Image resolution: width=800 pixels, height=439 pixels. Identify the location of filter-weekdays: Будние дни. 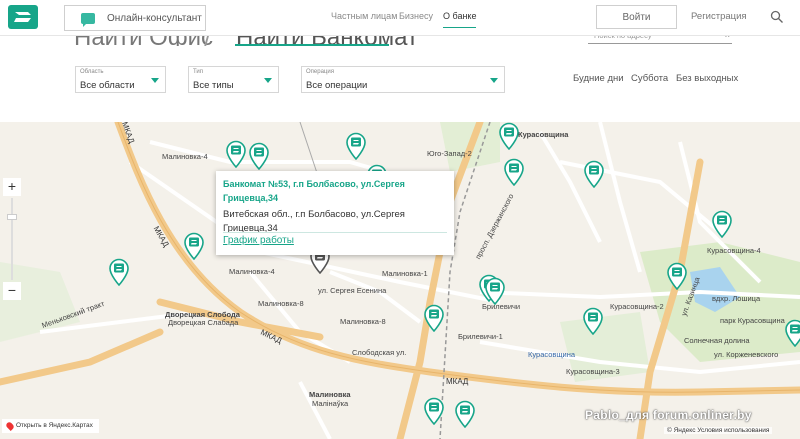
(598, 78).